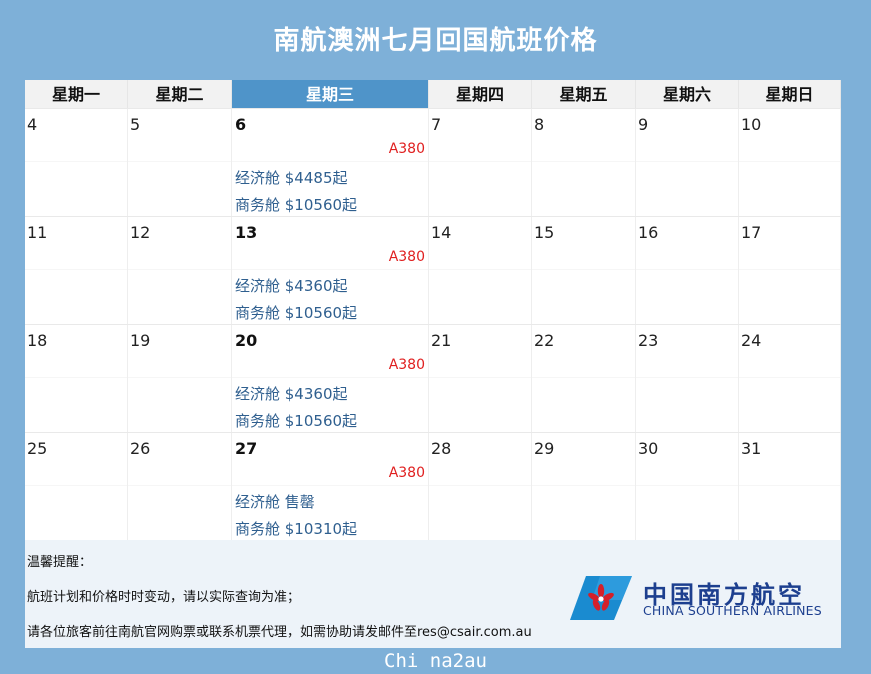 This screenshot has height=674, width=871. I want to click on day-number: 28, so click(441, 448).